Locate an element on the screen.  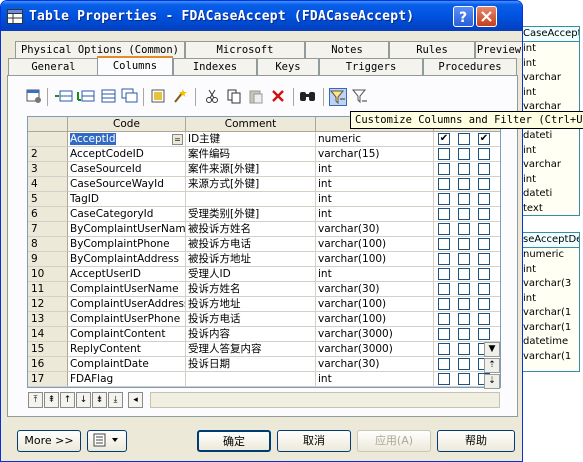
column-header-comment: Comment is located at coordinates (251, 124).